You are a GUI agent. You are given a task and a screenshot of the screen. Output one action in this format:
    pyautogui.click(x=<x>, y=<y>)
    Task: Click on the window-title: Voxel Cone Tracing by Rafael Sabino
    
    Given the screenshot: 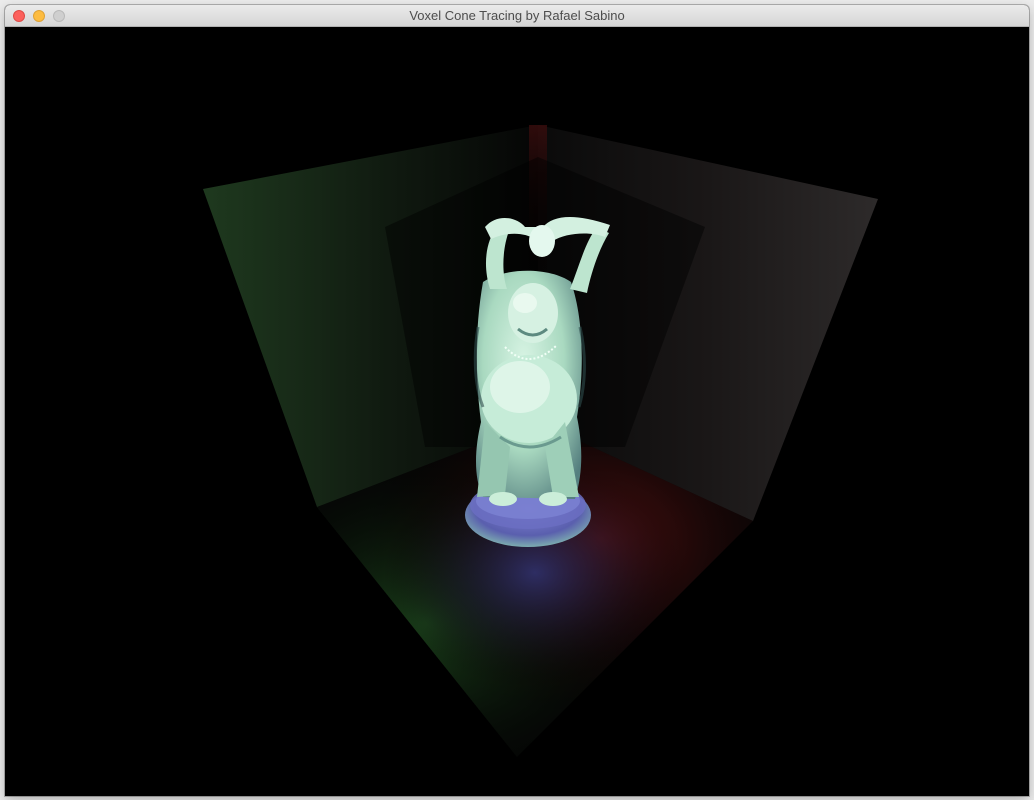 What is the action you would take?
    pyautogui.click(x=517, y=15)
    